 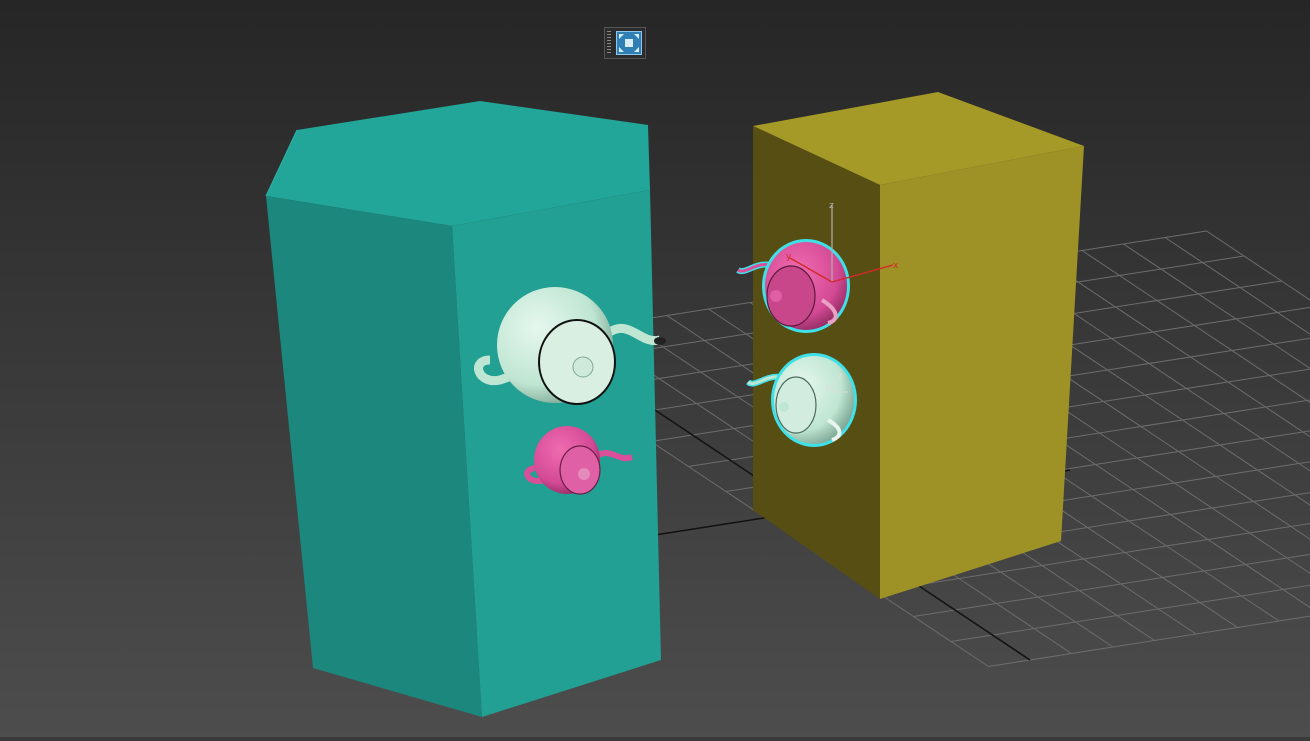 I want to click on drag-grip-icon, so click(x=609, y=43).